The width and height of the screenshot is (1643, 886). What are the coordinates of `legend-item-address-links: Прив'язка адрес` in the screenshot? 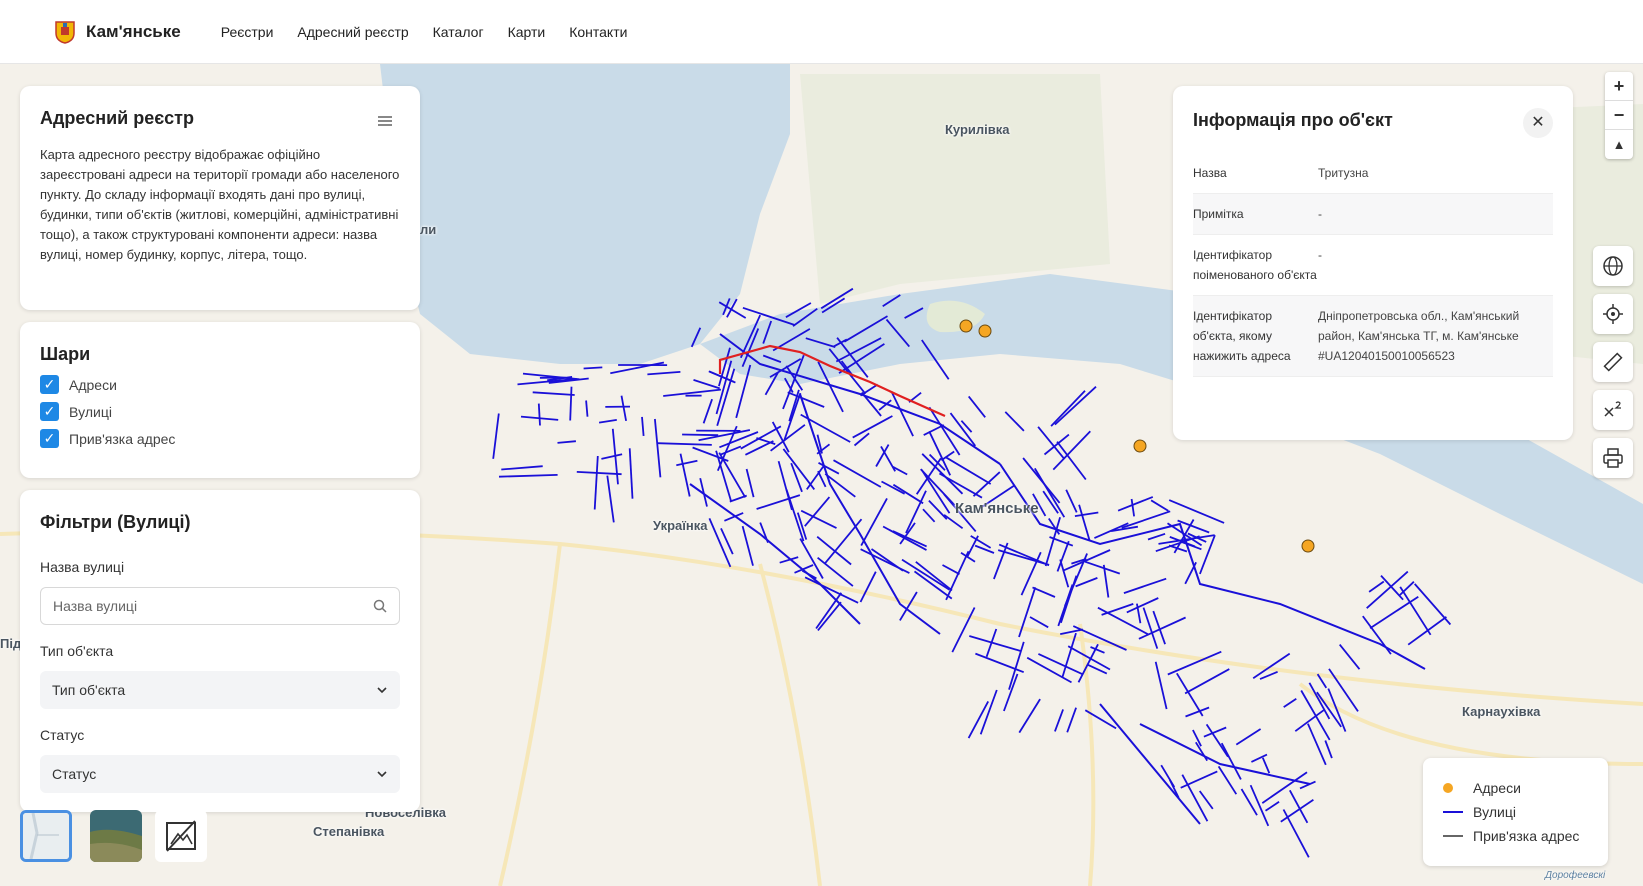 It's located at (1515, 836).